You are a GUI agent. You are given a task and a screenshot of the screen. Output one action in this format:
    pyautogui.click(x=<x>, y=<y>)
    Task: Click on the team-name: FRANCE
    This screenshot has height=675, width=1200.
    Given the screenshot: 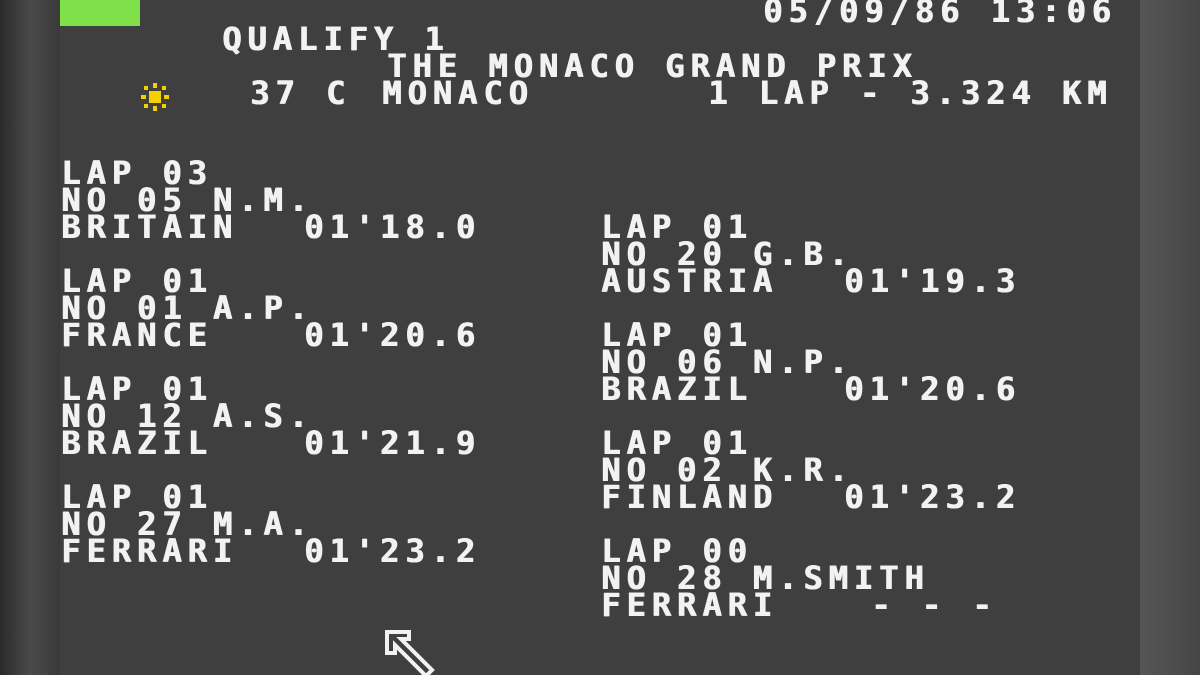 What is the action you would take?
    pyautogui.click(x=137, y=335)
    